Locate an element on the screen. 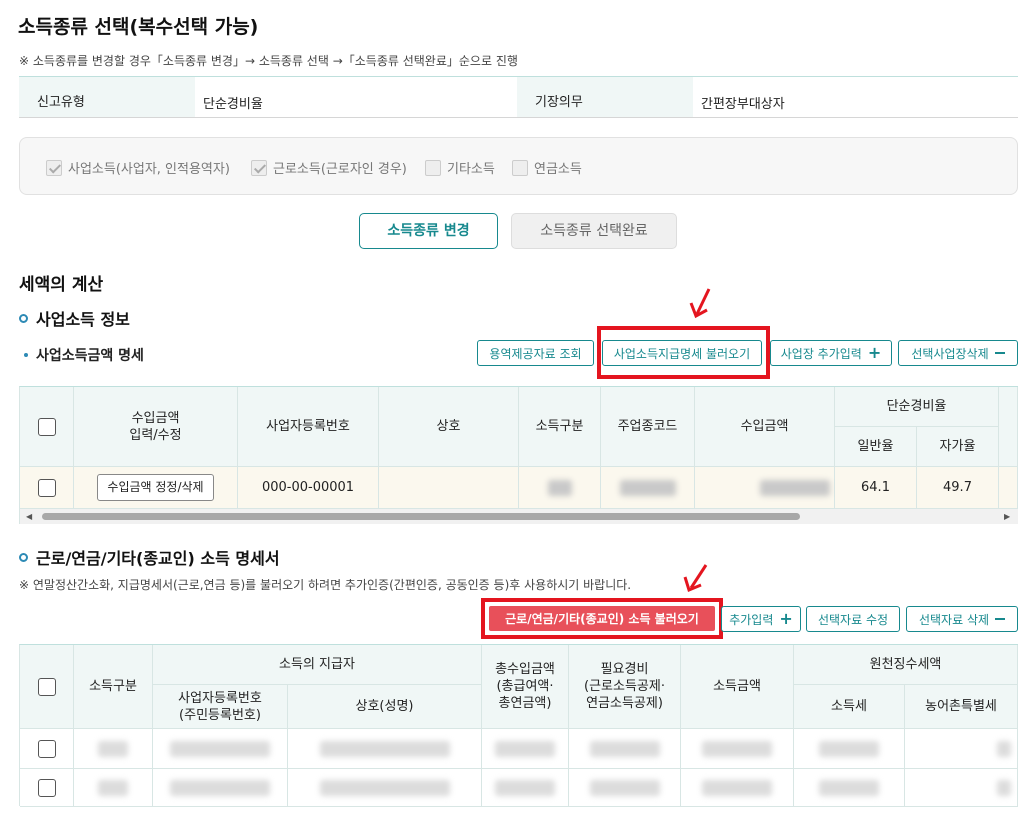  header-income-tax: 소득세 is located at coordinates (849, 707).